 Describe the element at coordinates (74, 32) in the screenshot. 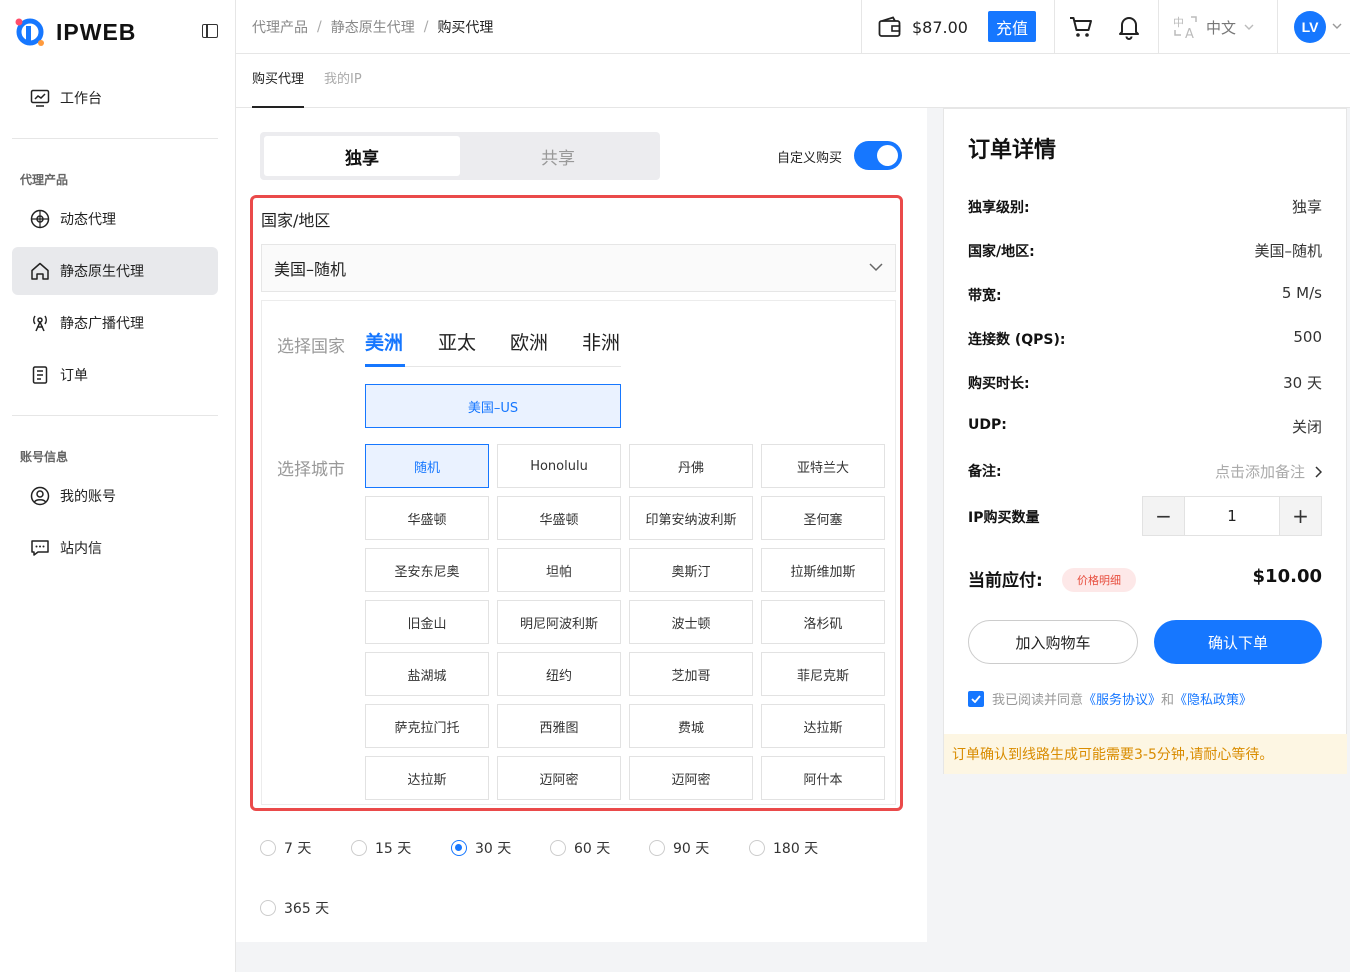

I see `brand-logo: IPWEB` at that location.